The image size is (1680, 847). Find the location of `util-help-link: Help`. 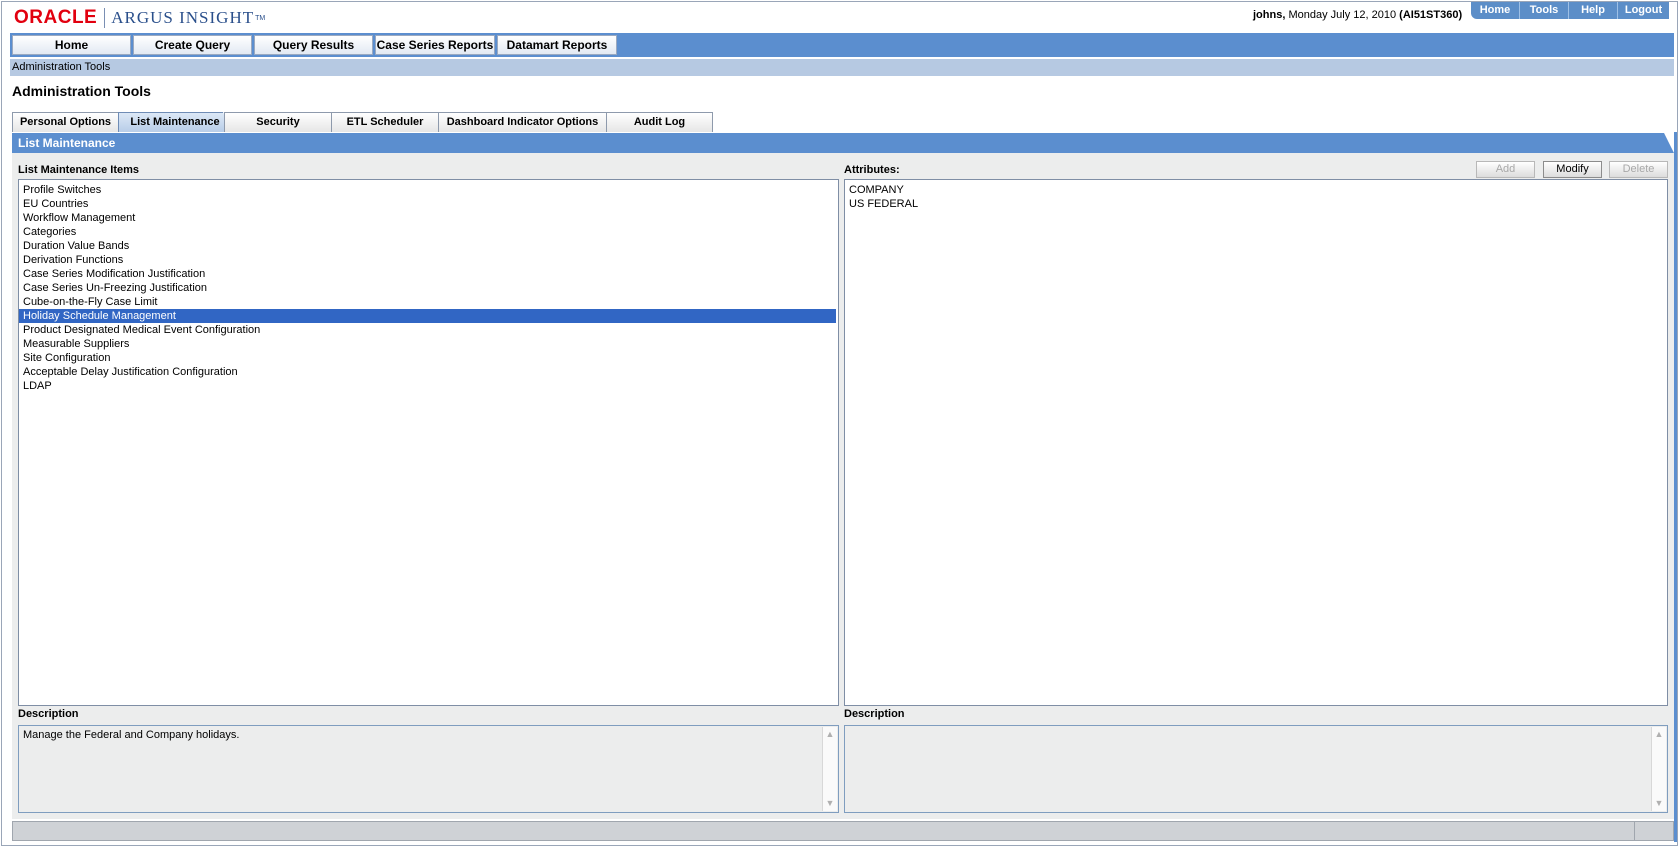

util-help-link: Help is located at coordinates (1592, 10).